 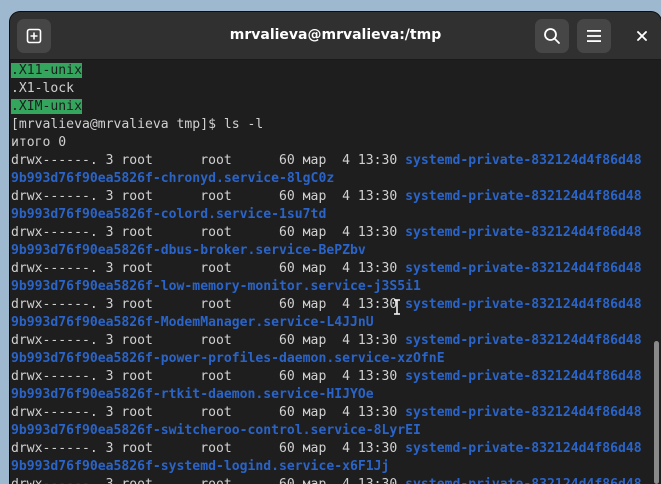 I want to click on scrollbar-thumb, so click(x=656, y=412).